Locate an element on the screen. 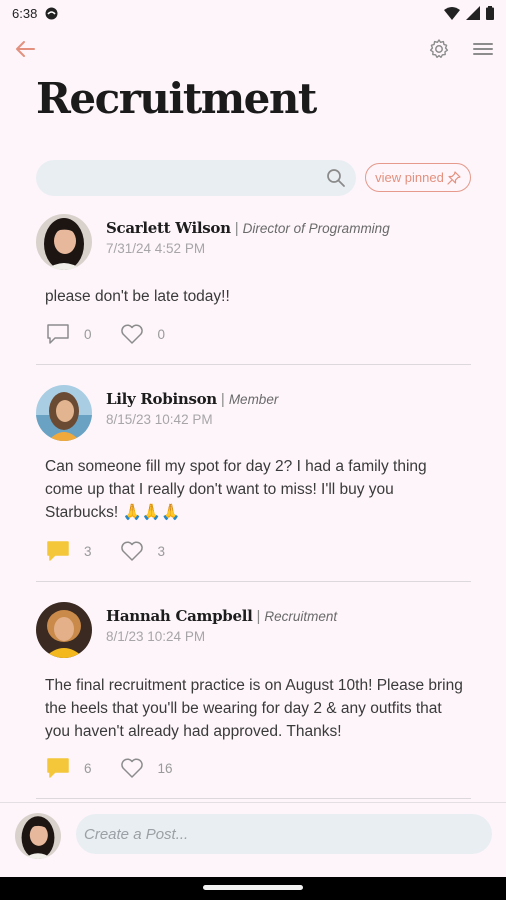 The height and width of the screenshot is (900, 506). post-timestamp: 7/31/24 4:52 PM is located at coordinates (156, 248).